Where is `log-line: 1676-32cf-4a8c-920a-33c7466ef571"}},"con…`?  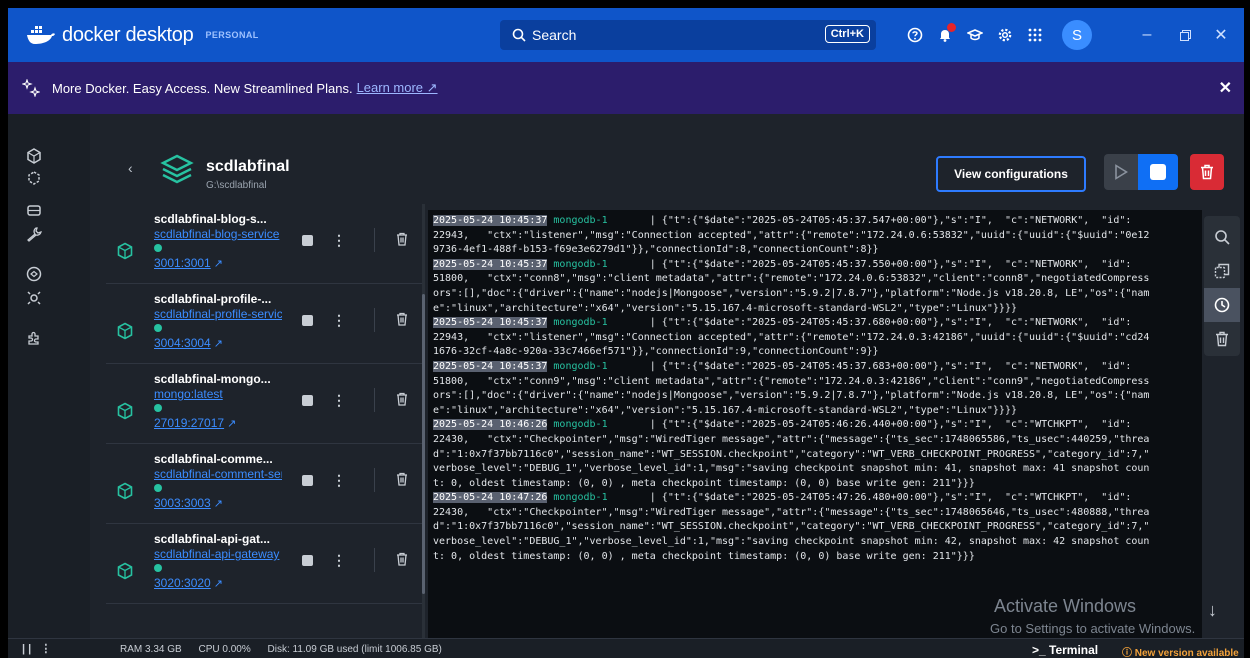 log-line: 1676-32cf-4a8c-920a-33c7466ef571"}},"con… is located at coordinates (656, 352).